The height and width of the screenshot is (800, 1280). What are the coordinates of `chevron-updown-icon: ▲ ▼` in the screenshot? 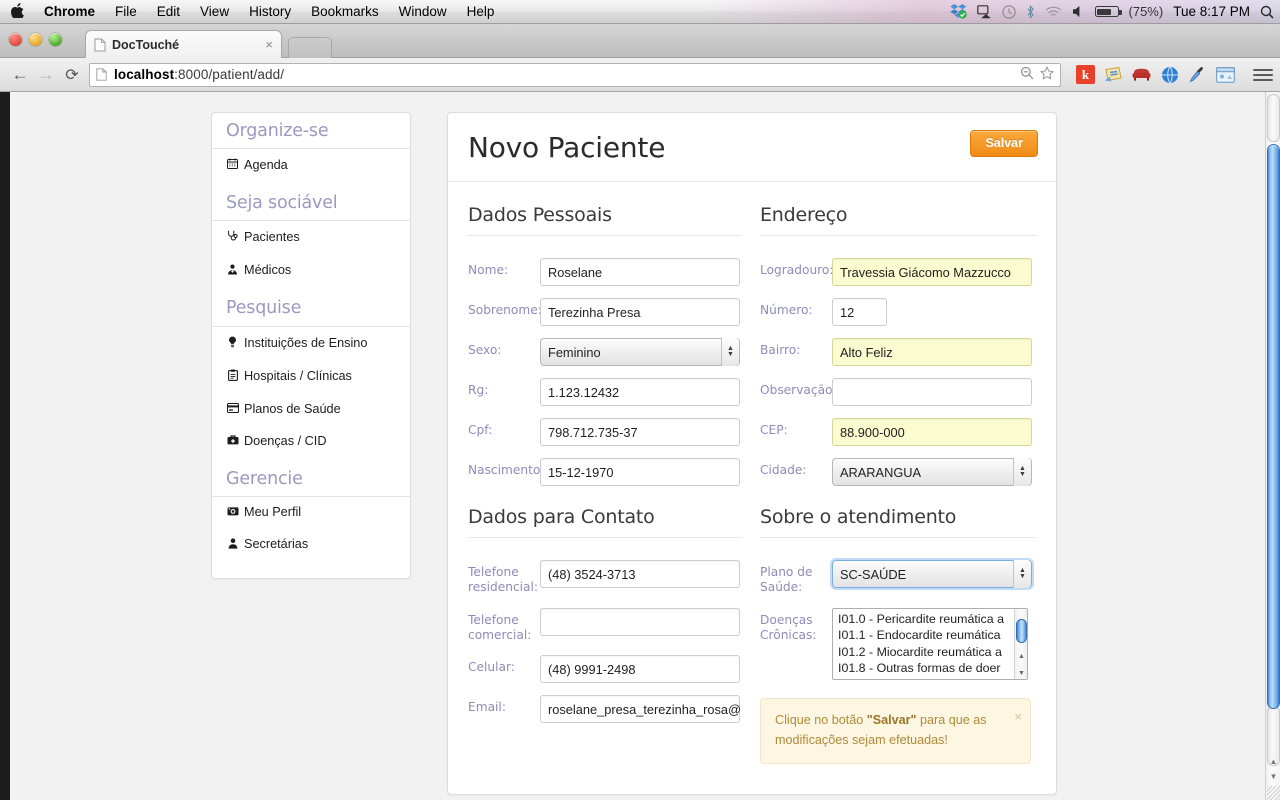 It's located at (730, 352).